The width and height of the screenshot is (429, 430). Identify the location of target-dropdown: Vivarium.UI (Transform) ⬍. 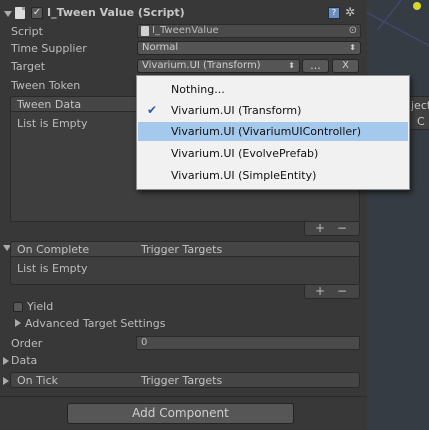
(218, 66).